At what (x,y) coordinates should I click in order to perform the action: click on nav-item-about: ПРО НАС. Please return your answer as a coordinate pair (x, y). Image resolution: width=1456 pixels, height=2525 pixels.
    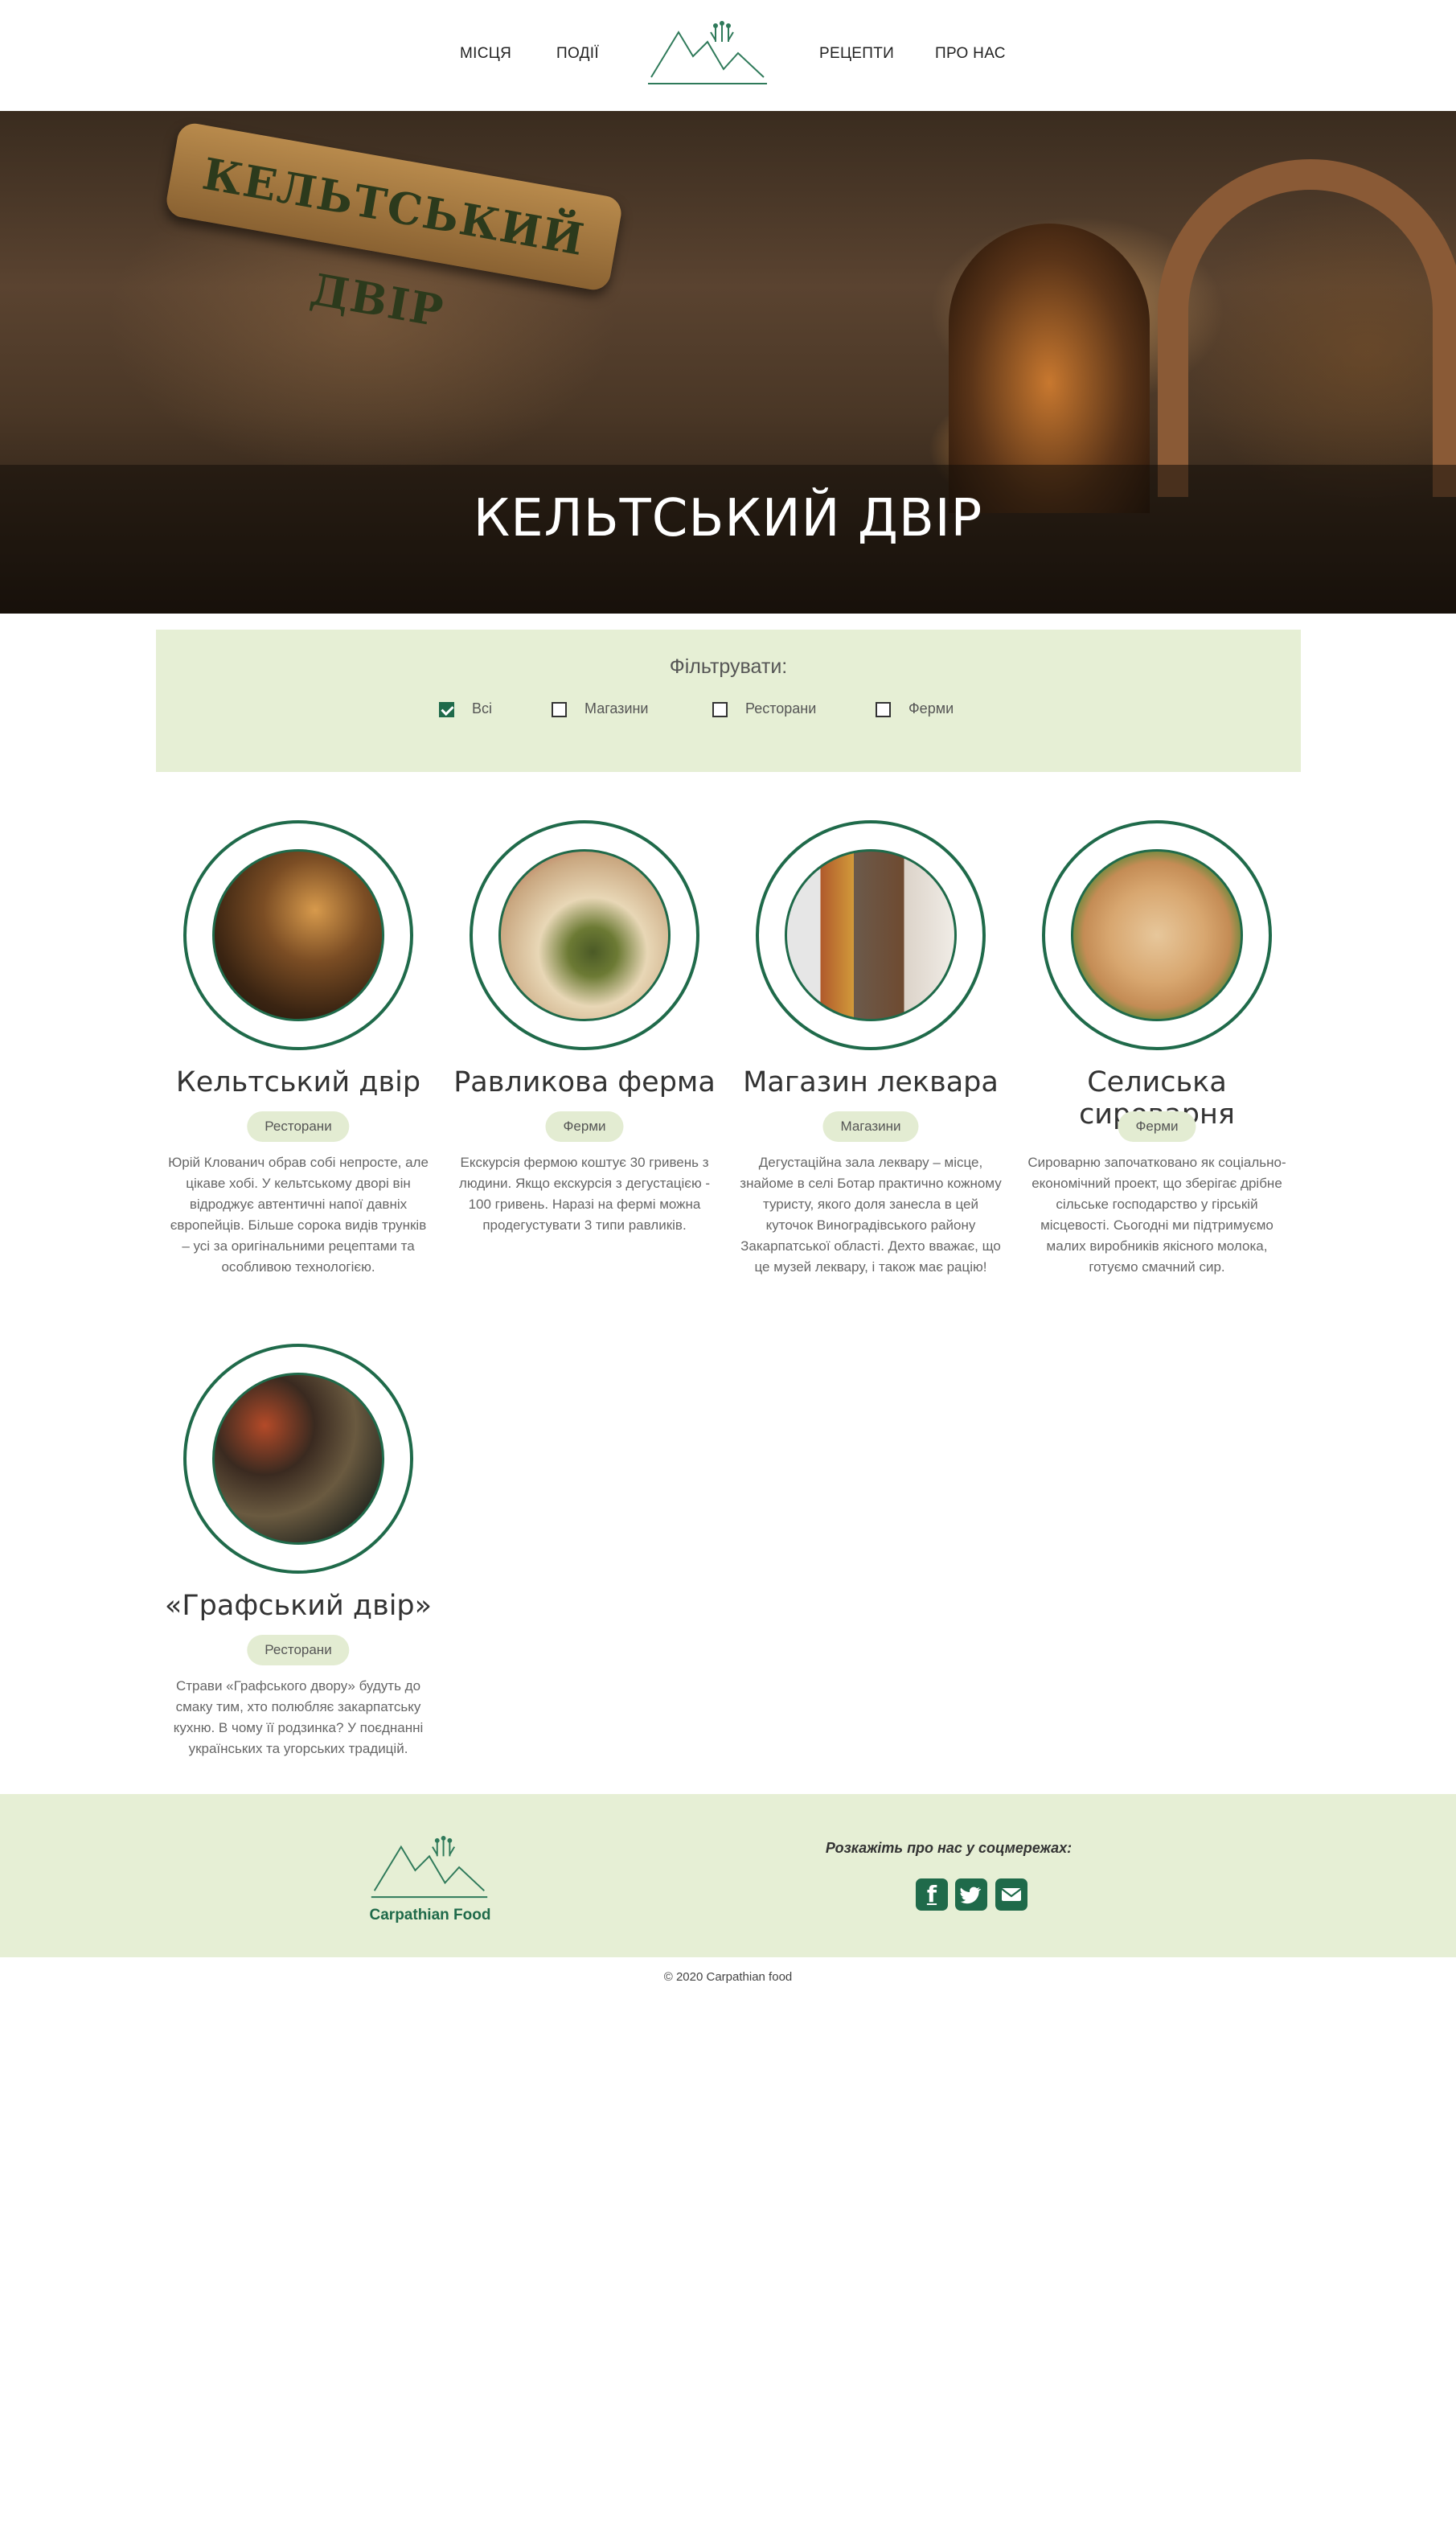
    Looking at the image, I should click on (970, 54).